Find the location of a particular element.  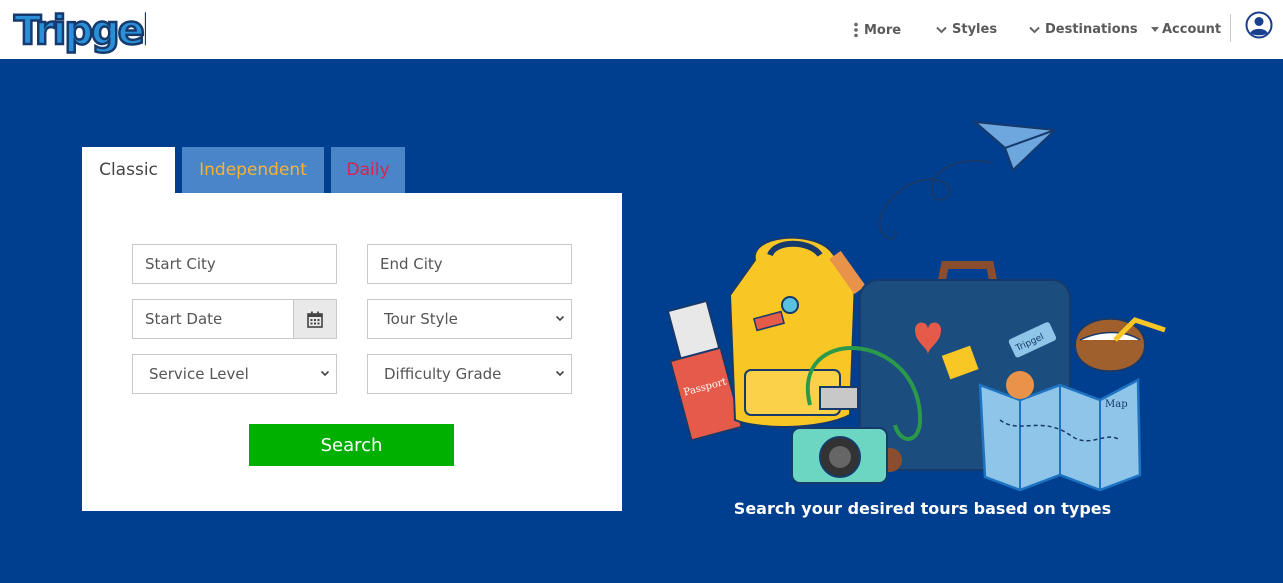

tripgel-logo: Tripgel is located at coordinates (79, 28).